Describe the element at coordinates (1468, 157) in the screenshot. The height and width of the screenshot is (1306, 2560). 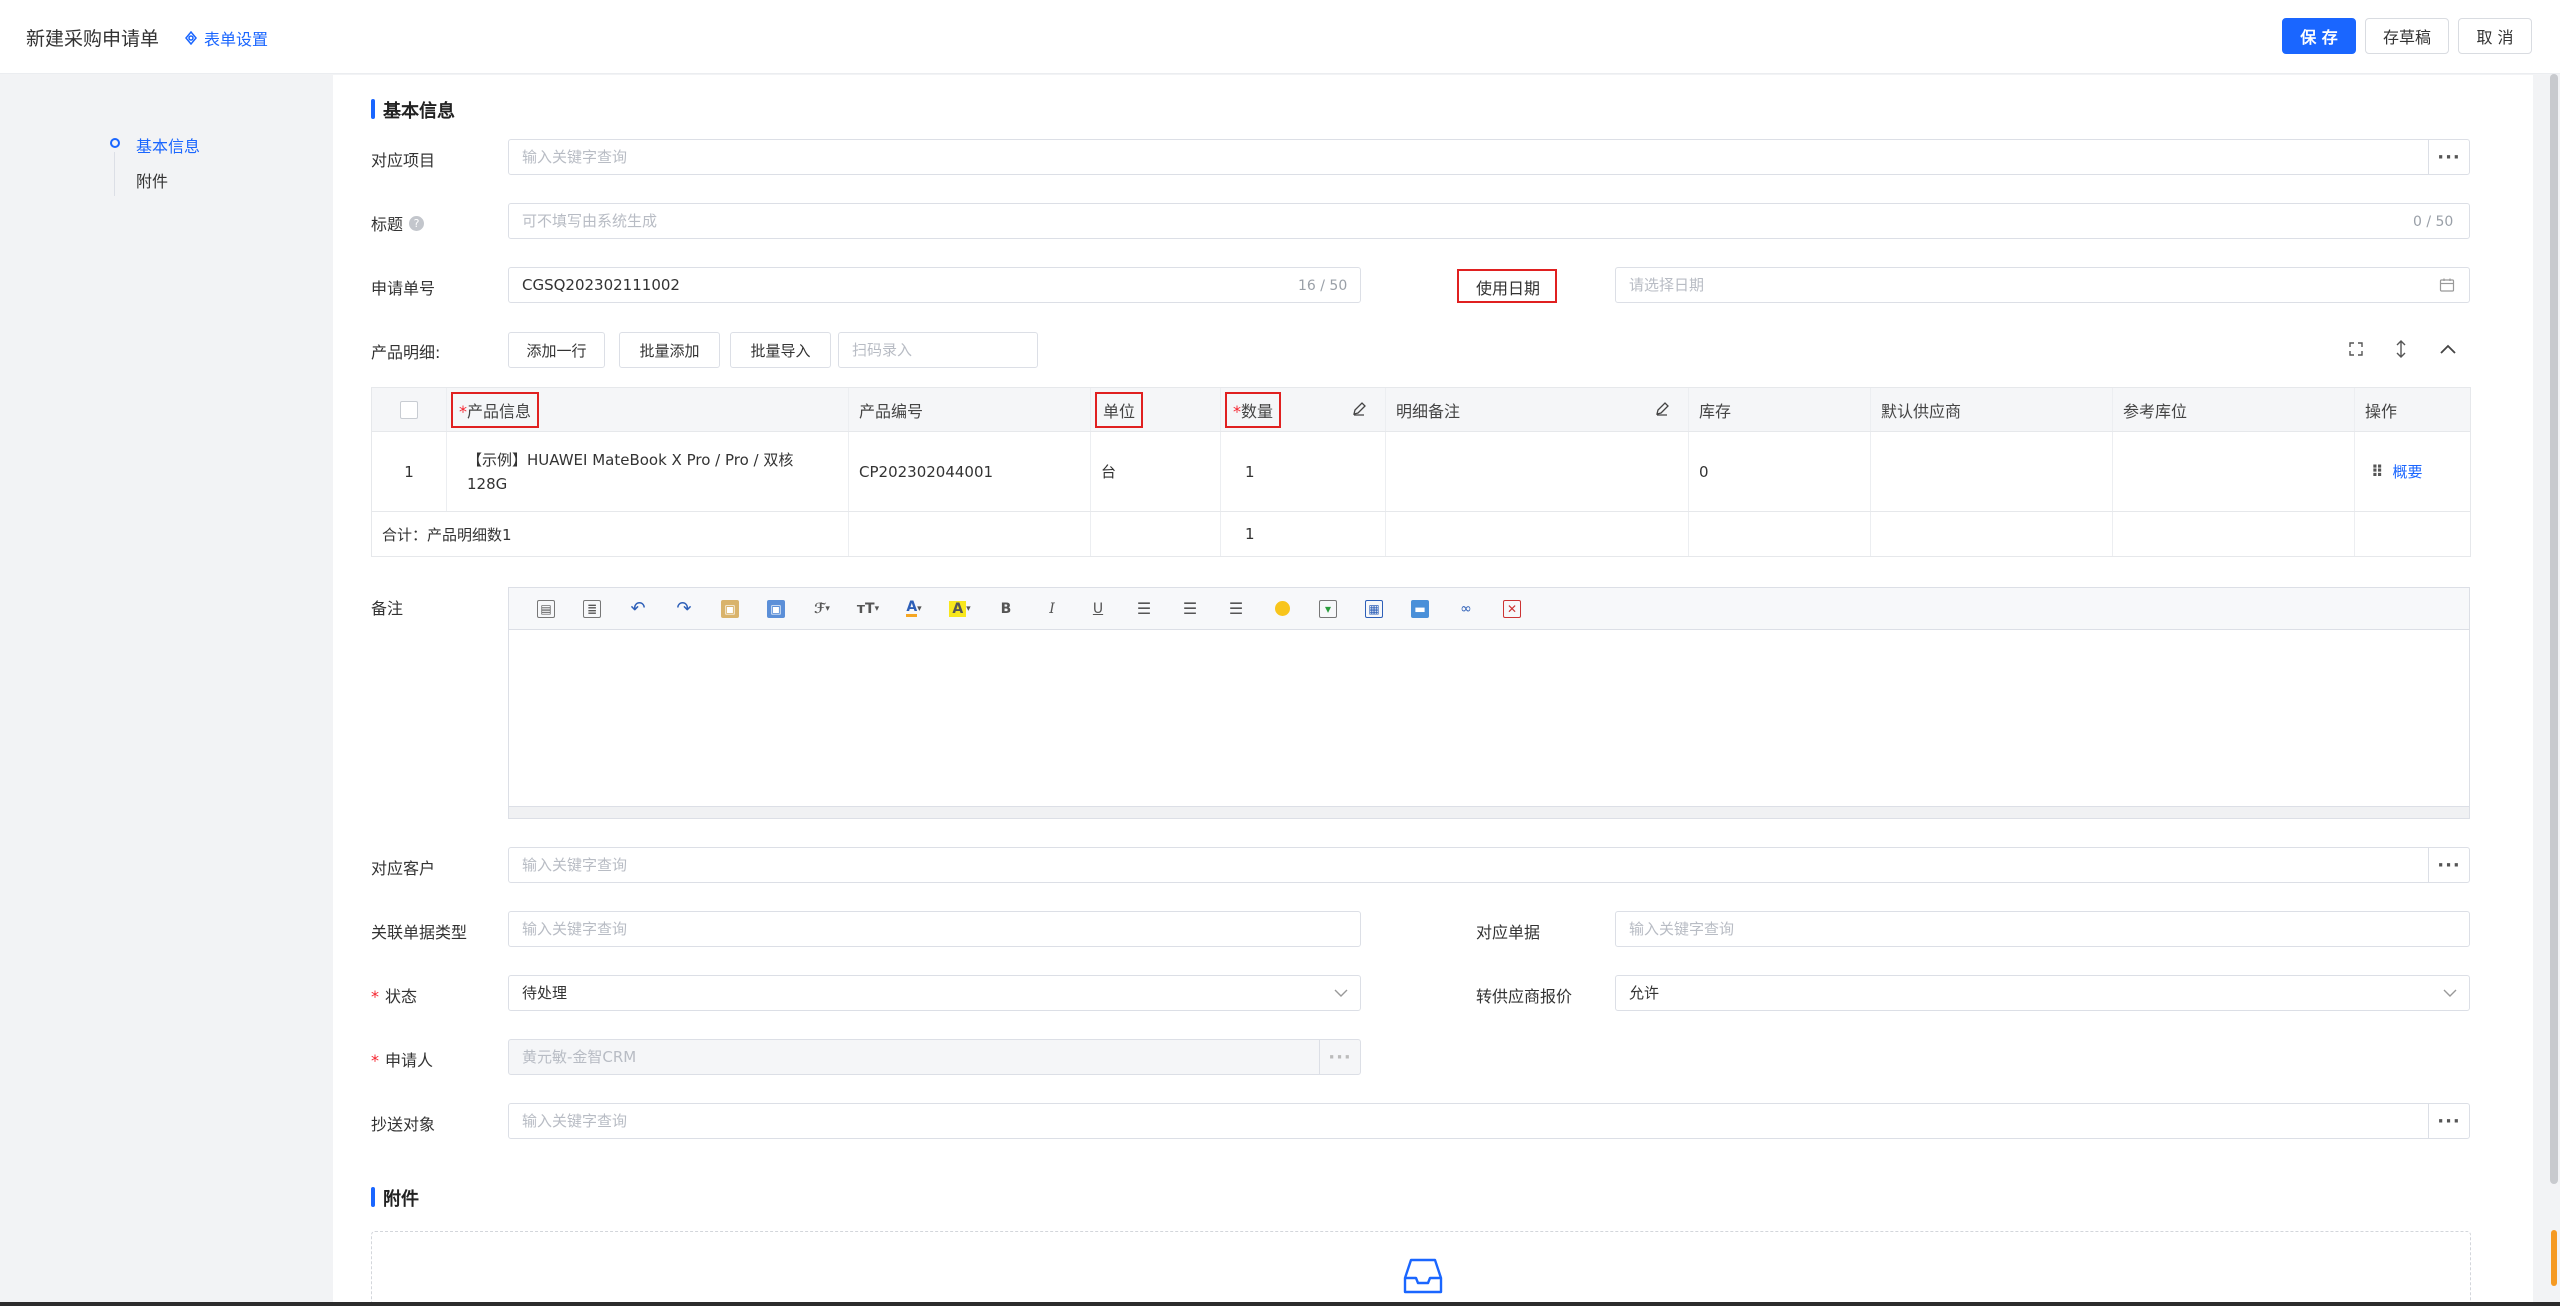
I see `project-input` at that location.